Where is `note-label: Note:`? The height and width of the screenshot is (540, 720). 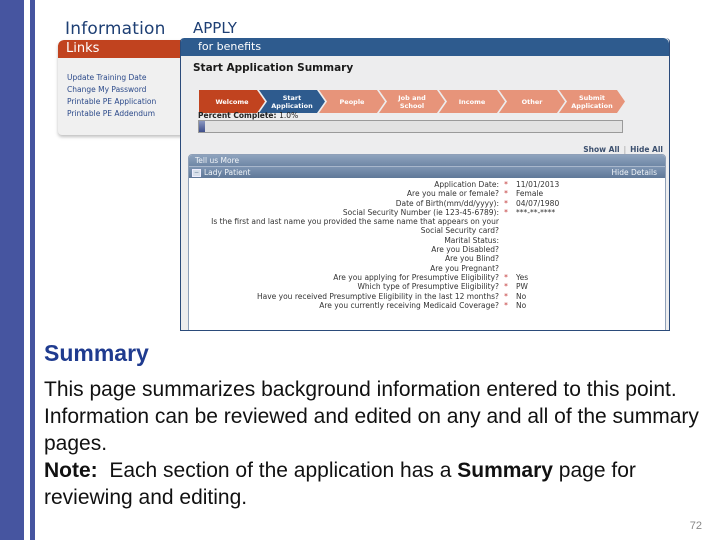 note-label: Note: is located at coordinates (71, 470).